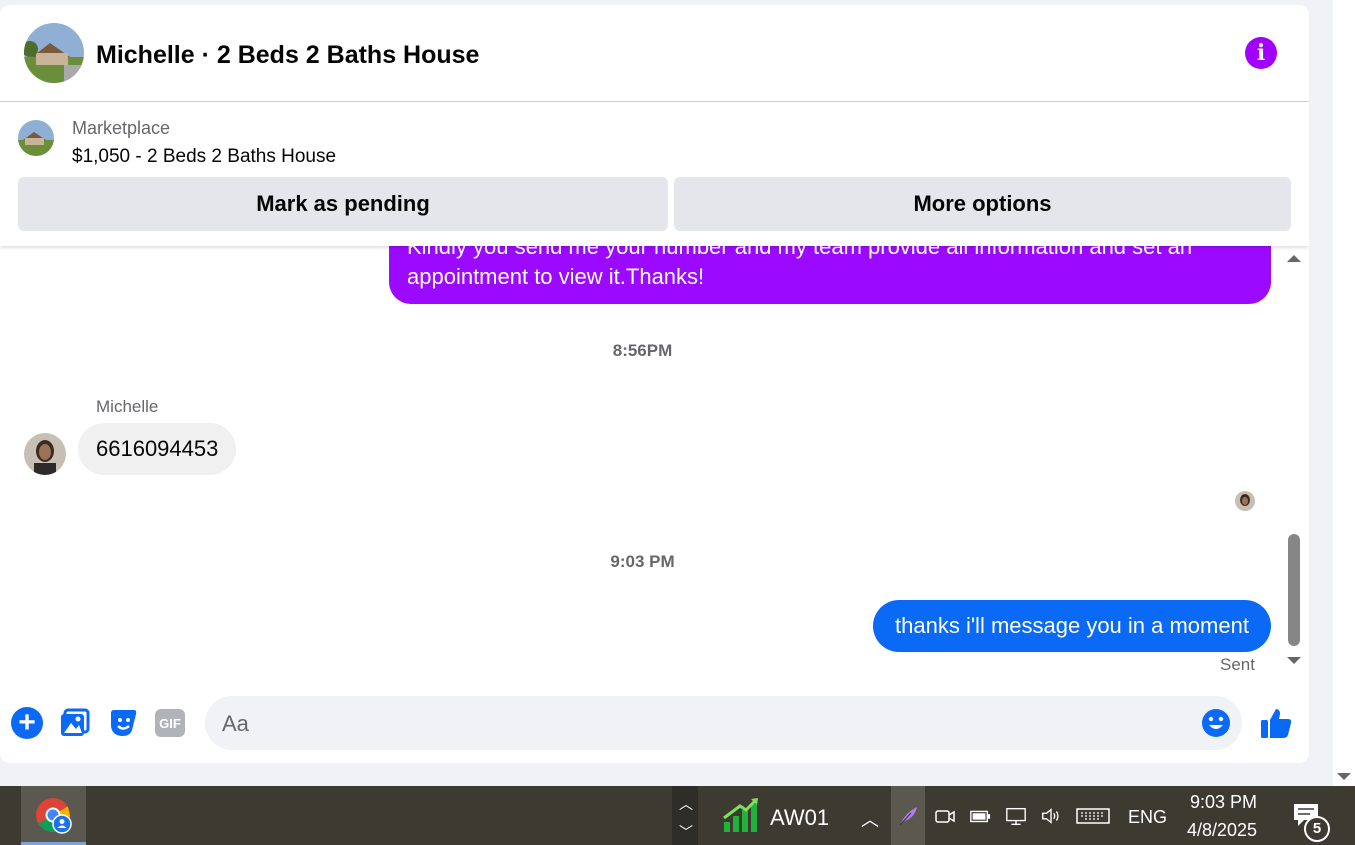  Describe the element at coordinates (170, 723) in the screenshot. I see `gif-icon: GIF` at that location.